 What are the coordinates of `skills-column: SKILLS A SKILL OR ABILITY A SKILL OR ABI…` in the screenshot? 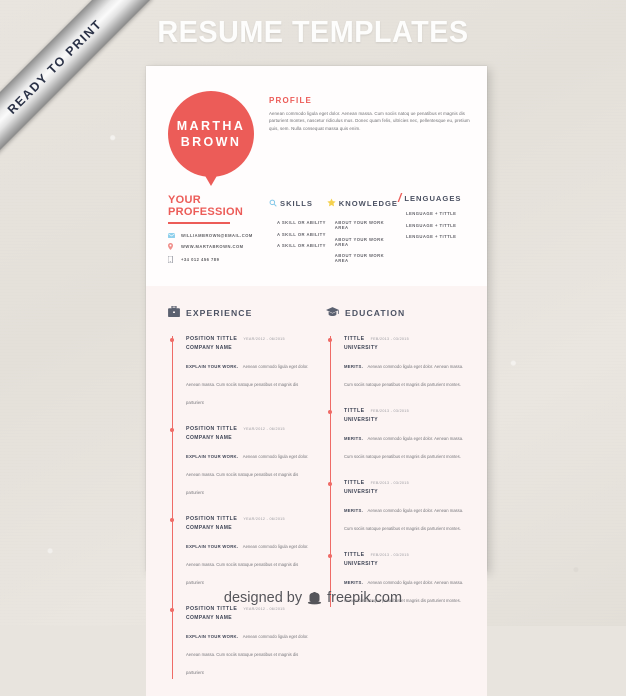 It's located at (298, 232).